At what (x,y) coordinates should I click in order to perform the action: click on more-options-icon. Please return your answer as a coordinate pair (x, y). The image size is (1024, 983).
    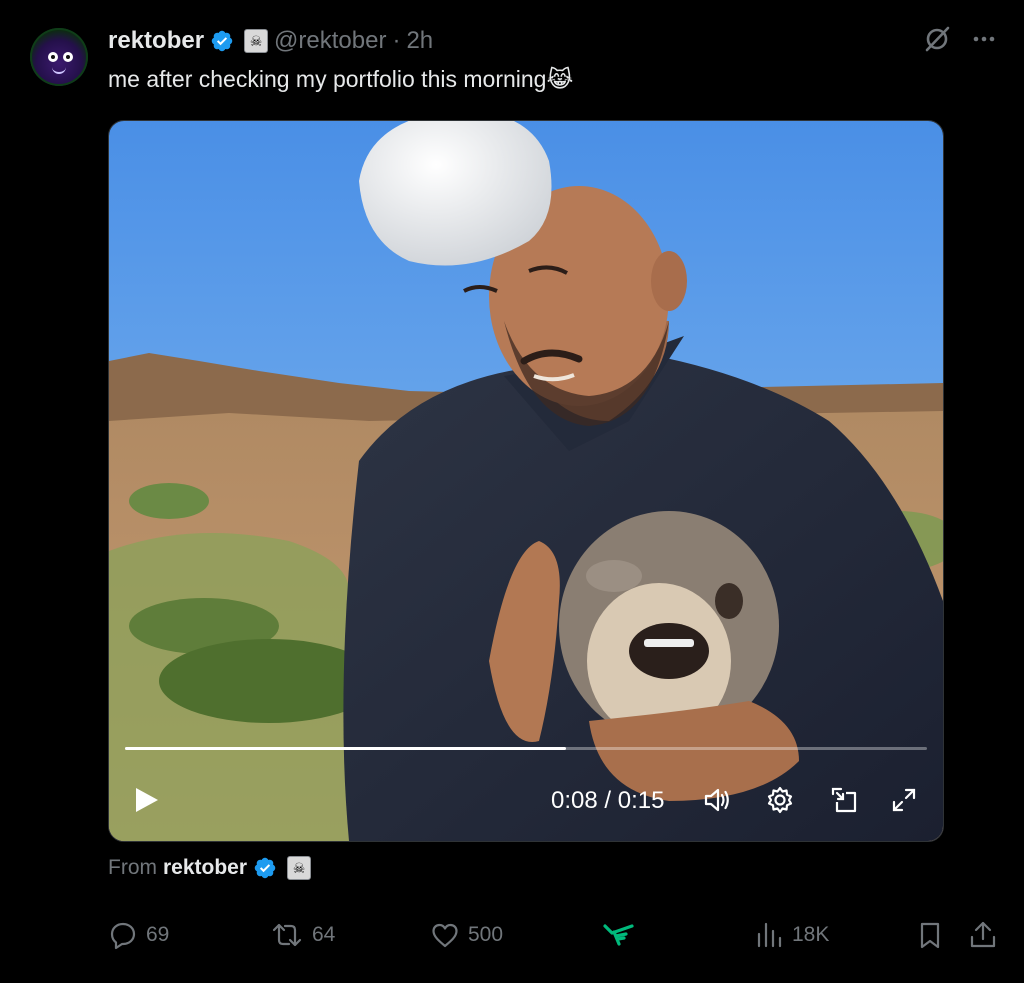
    Looking at the image, I should click on (984, 39).